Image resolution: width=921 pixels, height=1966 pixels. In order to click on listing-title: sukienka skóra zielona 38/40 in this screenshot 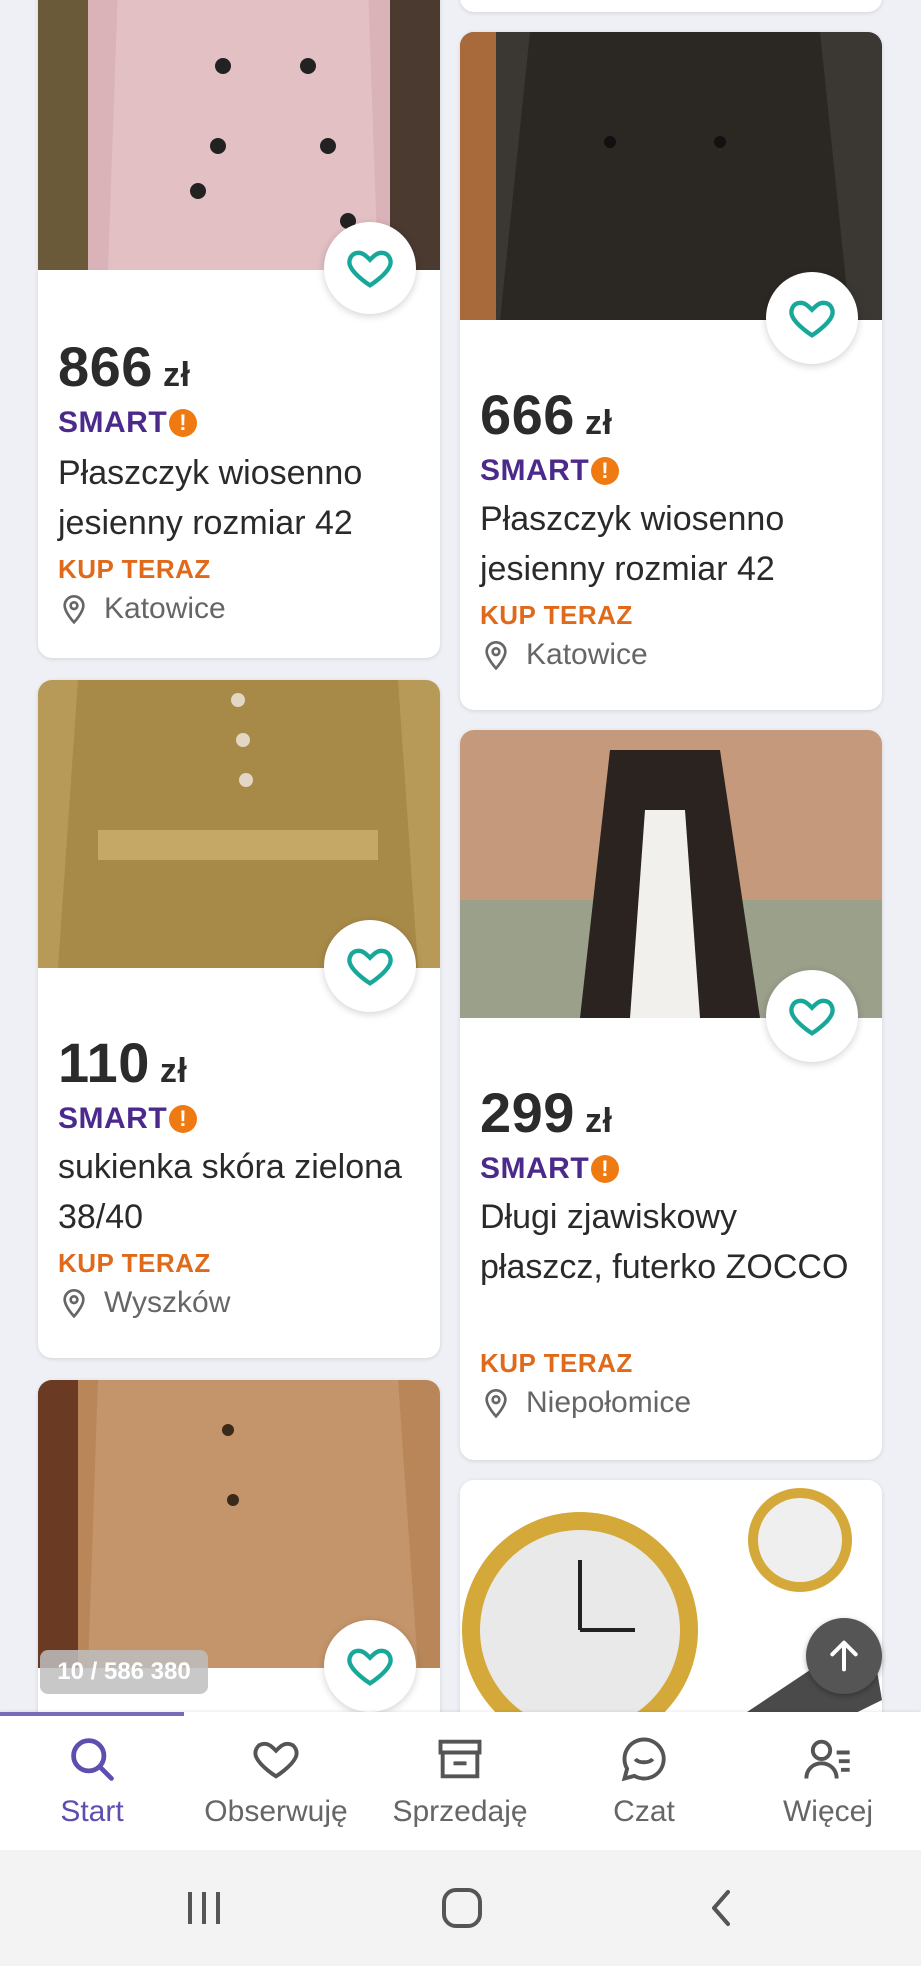, I will do `click(241, 1192)`.